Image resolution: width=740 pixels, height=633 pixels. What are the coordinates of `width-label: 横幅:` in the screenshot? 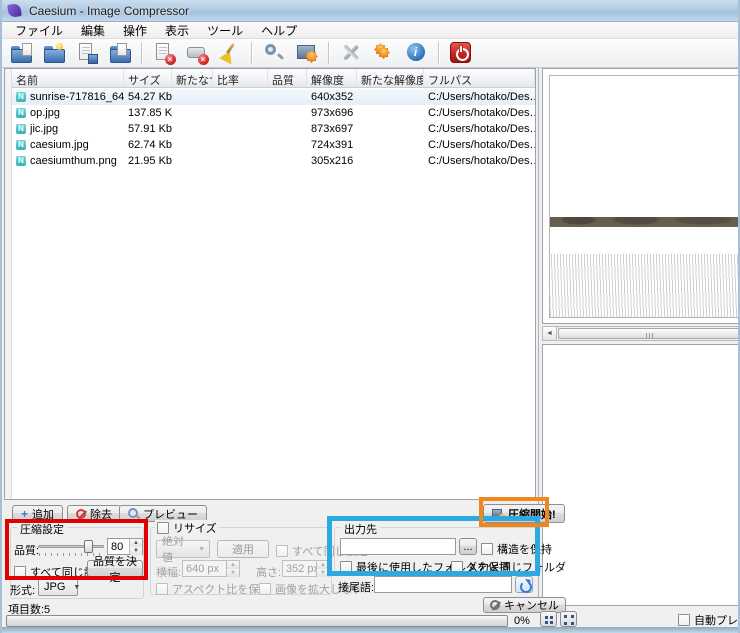 It's located at (169, 573).